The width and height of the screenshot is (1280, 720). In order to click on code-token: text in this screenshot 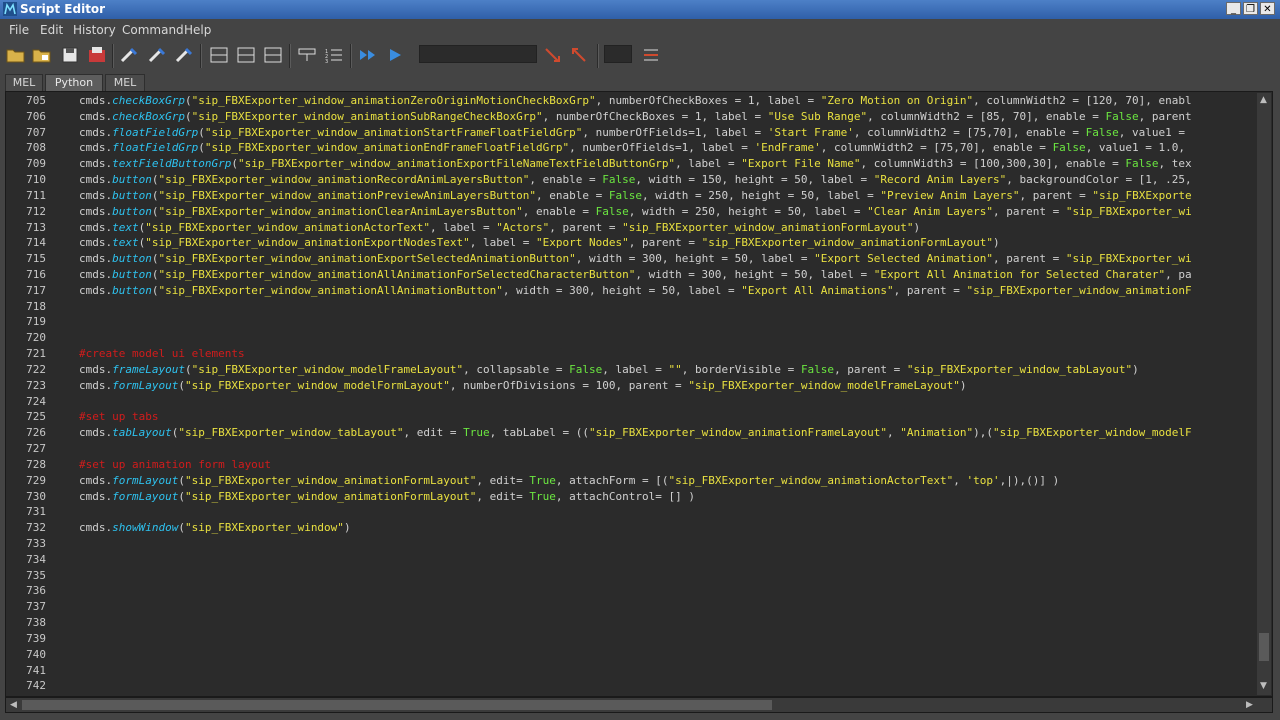, I will do `click(125, 243)`.